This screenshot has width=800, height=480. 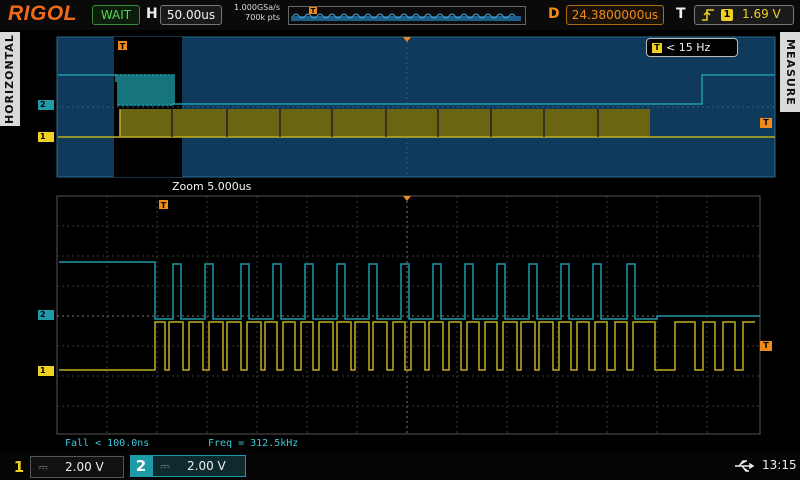 What do you see at coordinates (727, 15) in the screenshot?
I see `trigger-source-badge: 1` at bounding box center [727, 15].